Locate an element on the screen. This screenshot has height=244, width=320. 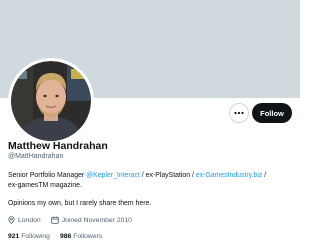
location-pin-icon is located at coordinates (11, 220).